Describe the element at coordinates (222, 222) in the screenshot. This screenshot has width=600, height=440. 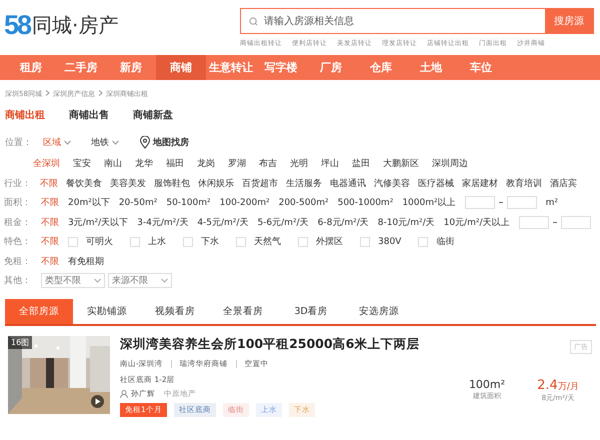
I see `filter-option: 4-5元/m²/天` at that location.